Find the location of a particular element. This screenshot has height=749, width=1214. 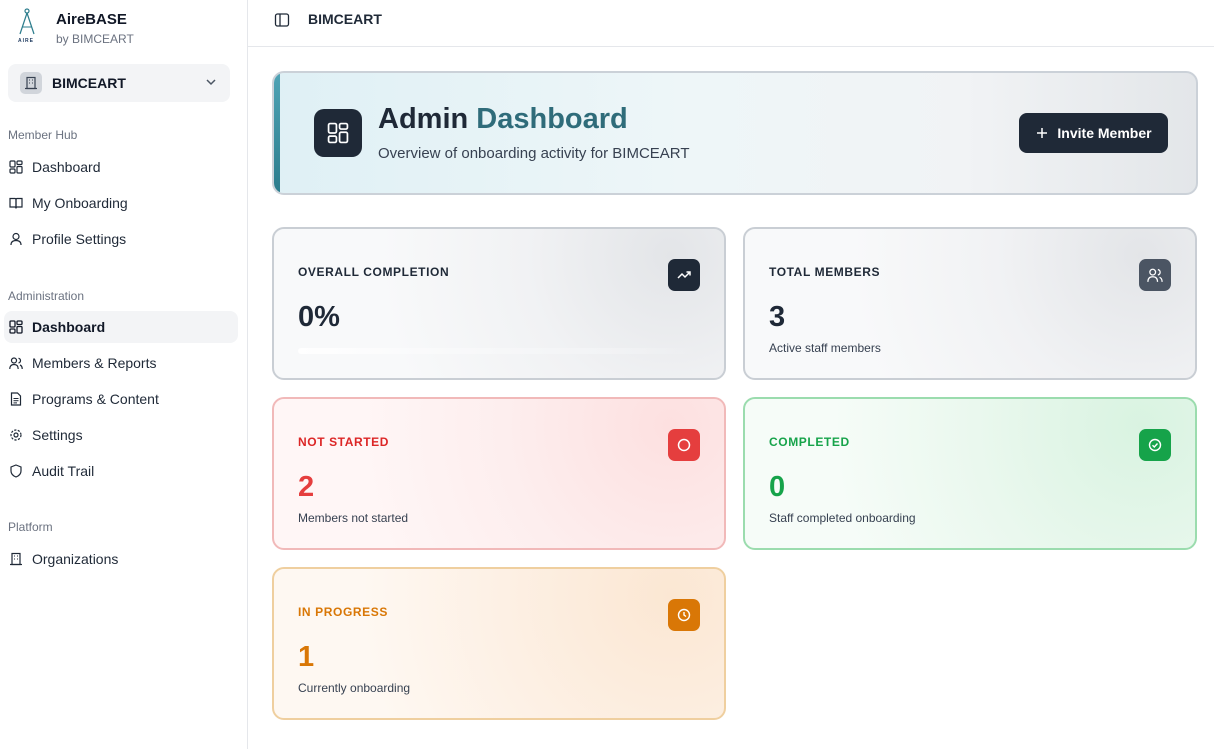

user-icon is located at coordinates (16, 239).